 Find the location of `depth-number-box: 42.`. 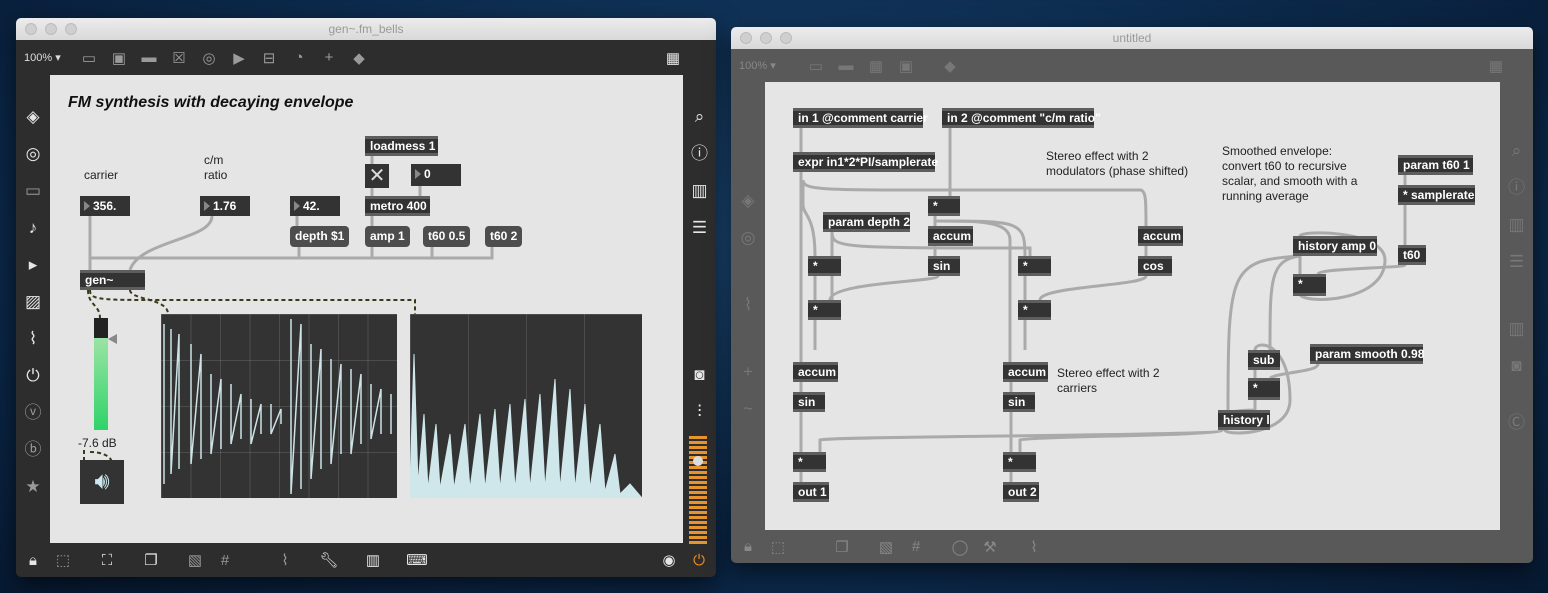

depth-number-box: 42. is located at coordinates (315, 206).